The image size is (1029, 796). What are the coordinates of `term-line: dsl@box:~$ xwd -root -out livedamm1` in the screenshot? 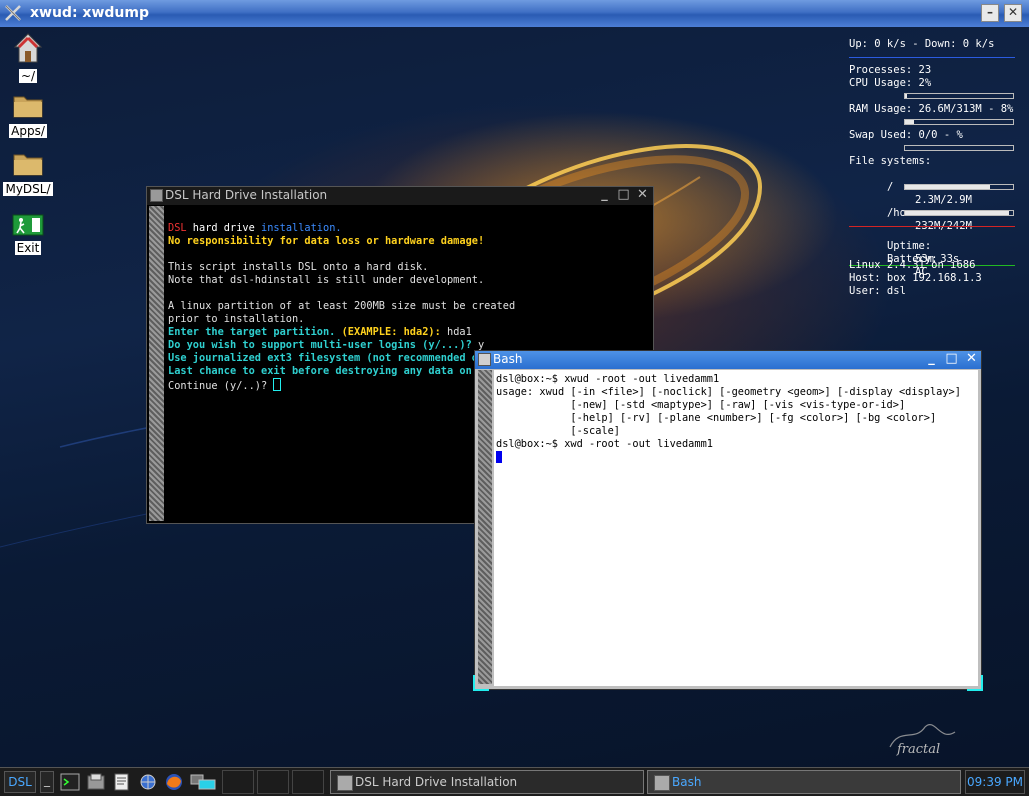 It's located at (604, 444).